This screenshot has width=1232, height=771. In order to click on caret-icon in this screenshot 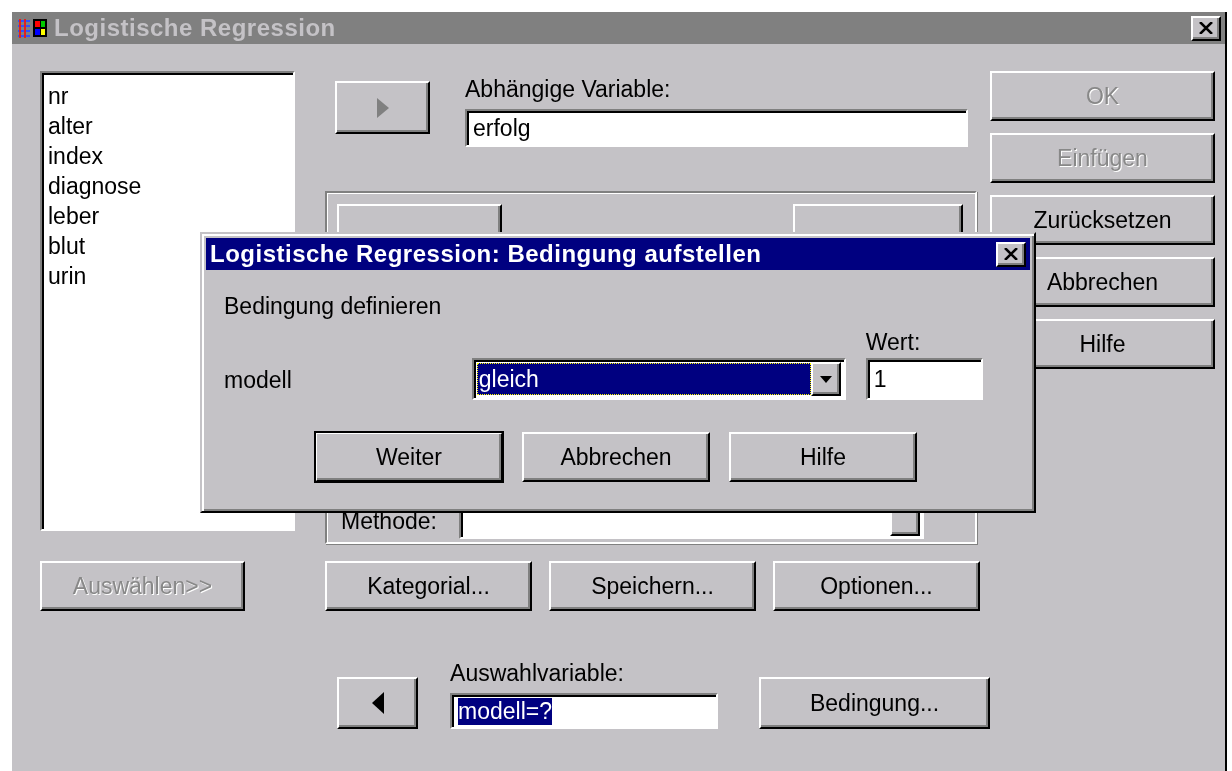, I will do `click(825, 379)`.